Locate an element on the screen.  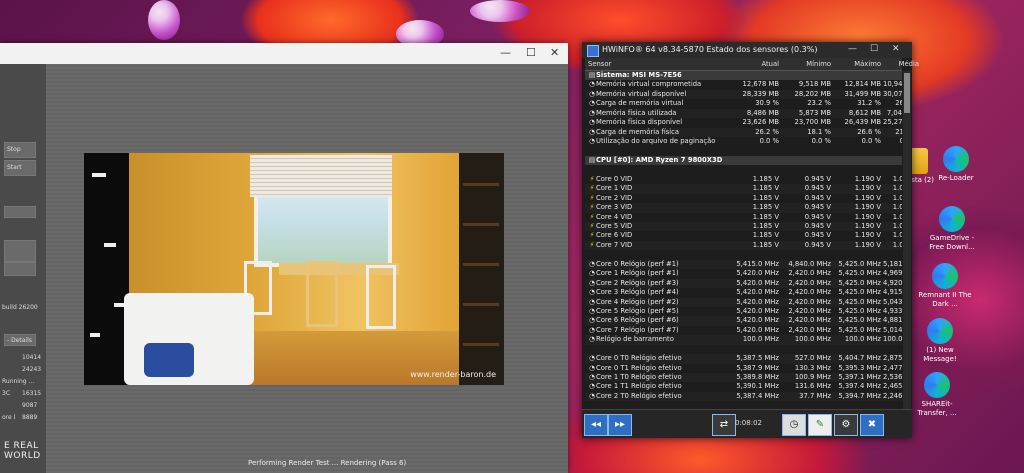
clock-icon: ◷ is located at coordinates (794, 425).